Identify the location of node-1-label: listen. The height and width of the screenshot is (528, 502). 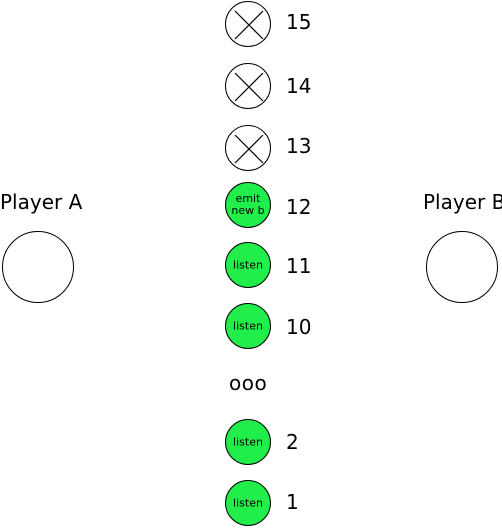
(248, 503).